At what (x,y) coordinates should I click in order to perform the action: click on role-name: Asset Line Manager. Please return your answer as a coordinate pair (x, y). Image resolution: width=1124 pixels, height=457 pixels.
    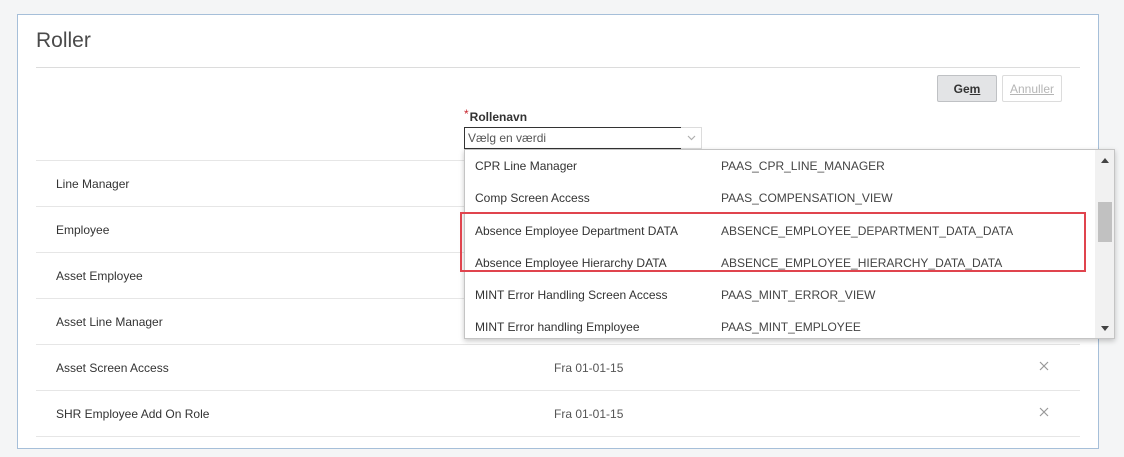
    Looking at the image, I should click on (109, 322).